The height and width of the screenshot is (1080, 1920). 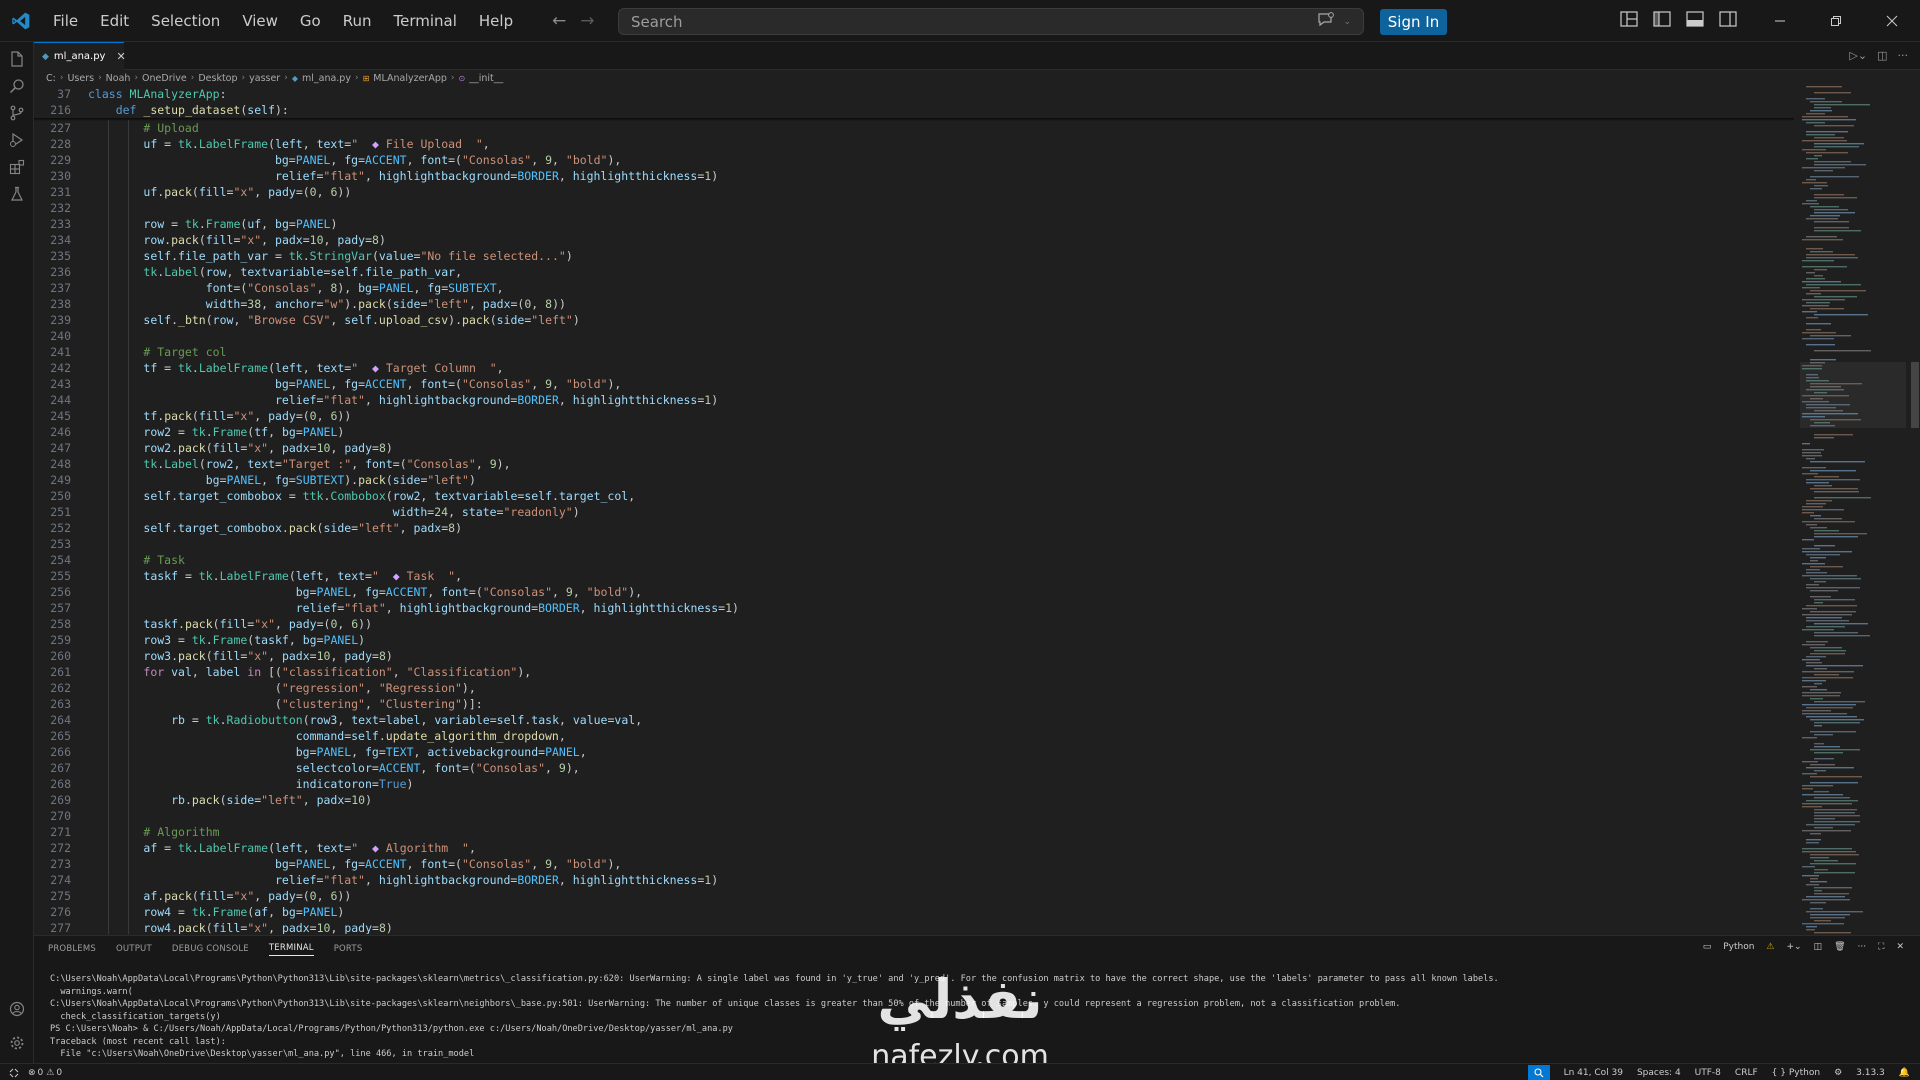 I want to click on code-line: 251 width=24, state="readonly"), so click(x=914, y=512).